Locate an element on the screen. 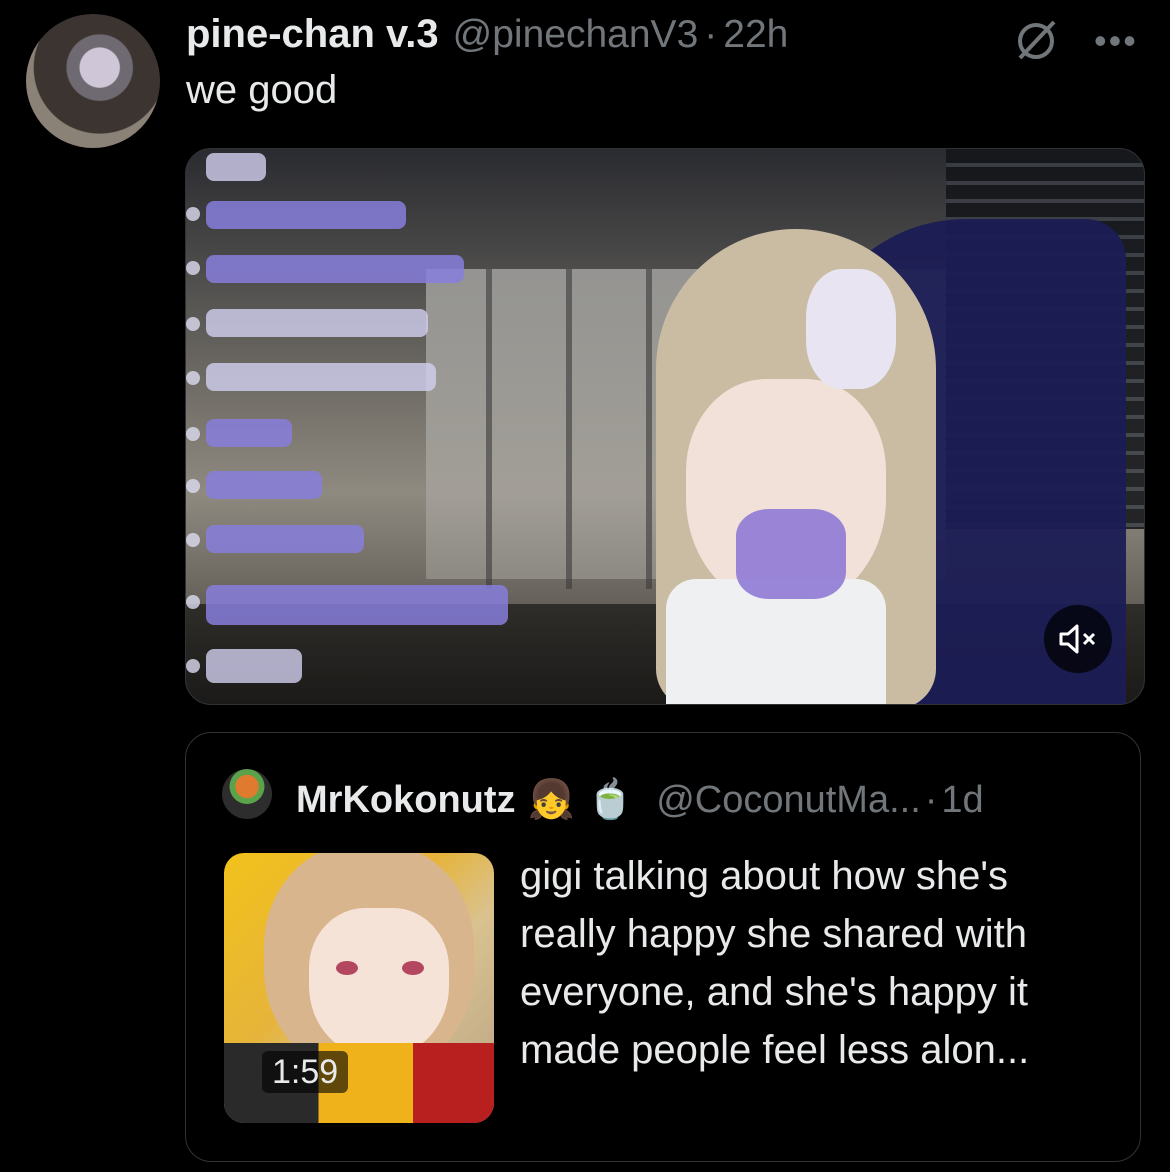  quoted-header: MrKokonutz 👧 🍵 @CoconutMa... · 1d is located at coordinates (640, 800).